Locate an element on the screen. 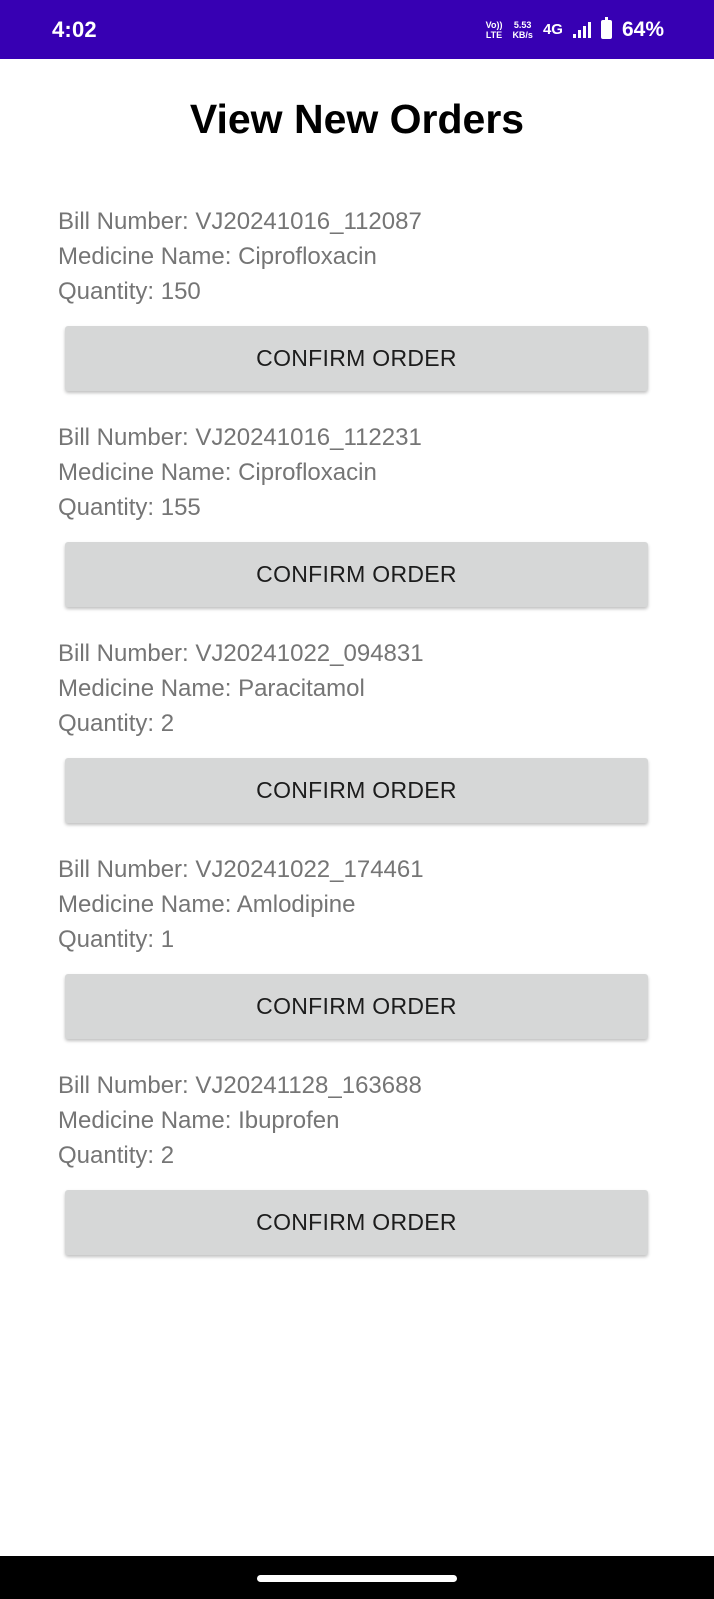 Image resolution: width=714 pixels, height=1599 pixels. volte-bottom-label: LTE is located at coordinates (494, 34).